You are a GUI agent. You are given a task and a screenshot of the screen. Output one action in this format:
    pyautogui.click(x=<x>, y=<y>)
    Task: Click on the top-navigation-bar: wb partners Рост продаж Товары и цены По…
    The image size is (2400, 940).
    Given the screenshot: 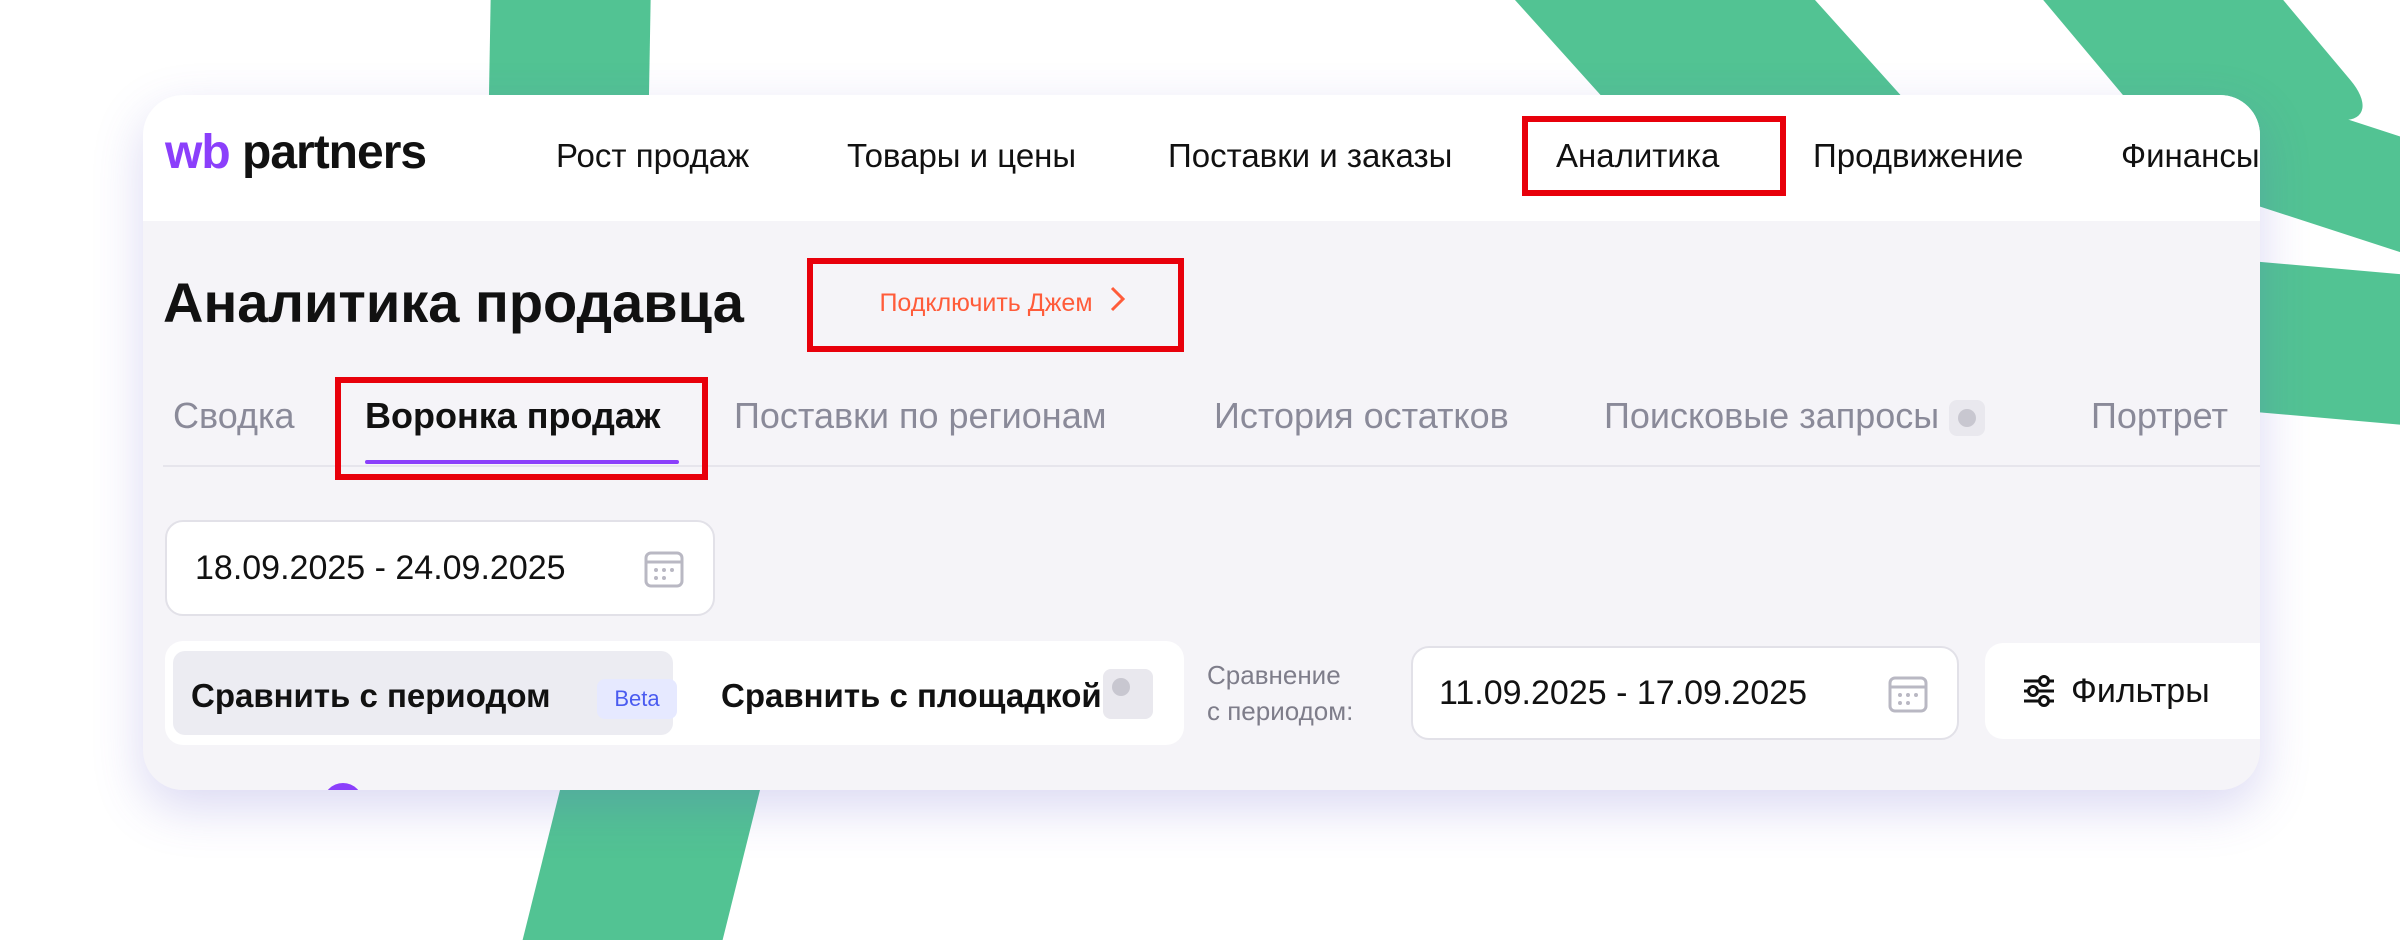 What is the action you would take?
    pyautogui.click(x=1201, y=158)
    